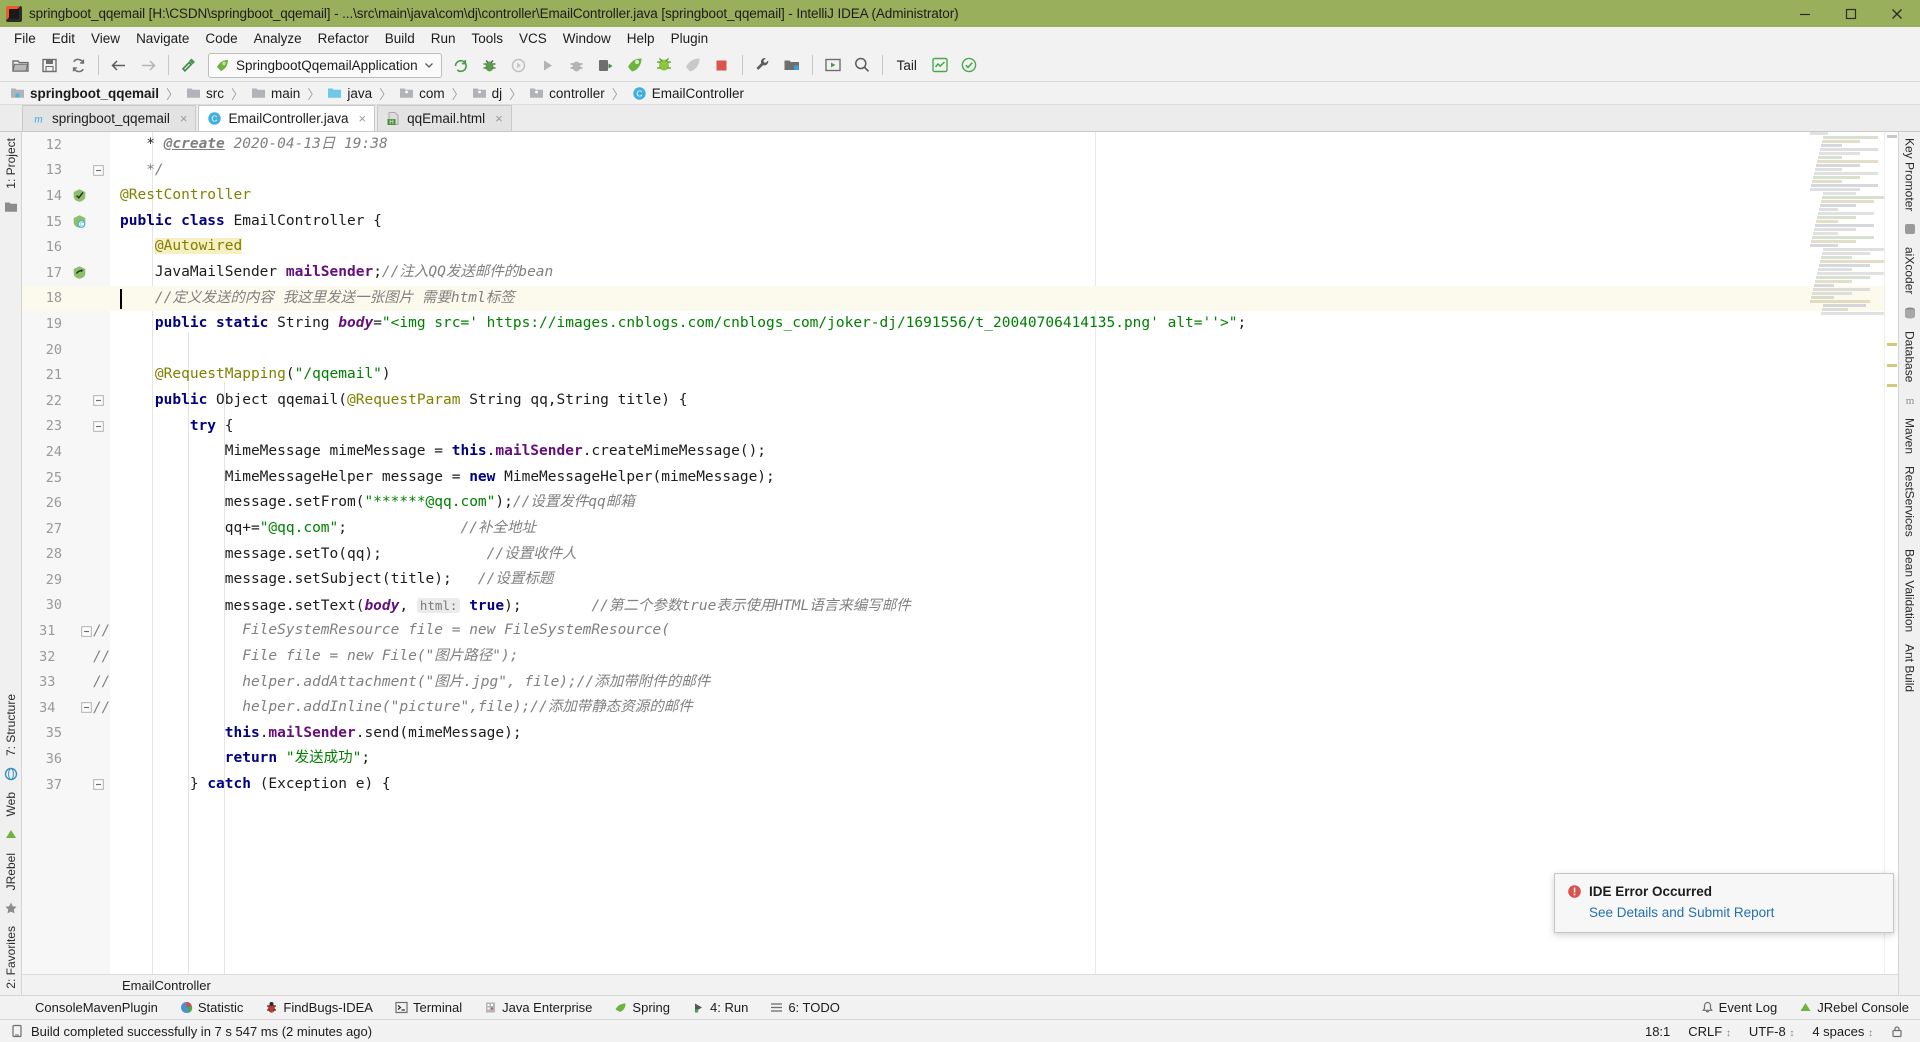 The image size is (1920, 1042). Describe the element at coordinates (862, 65) in the screenshot. I see `search-everywhere-icon` at that location.